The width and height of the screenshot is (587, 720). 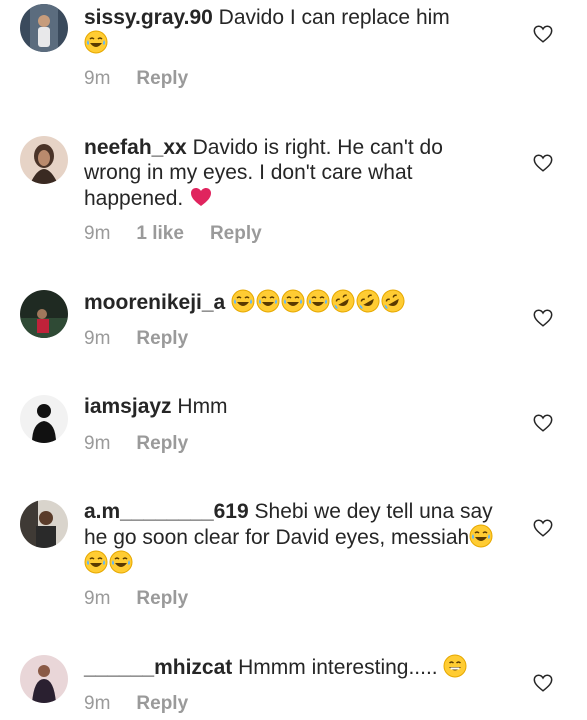 I want to click on username: neefah_xx, so click(x=135, y=147).